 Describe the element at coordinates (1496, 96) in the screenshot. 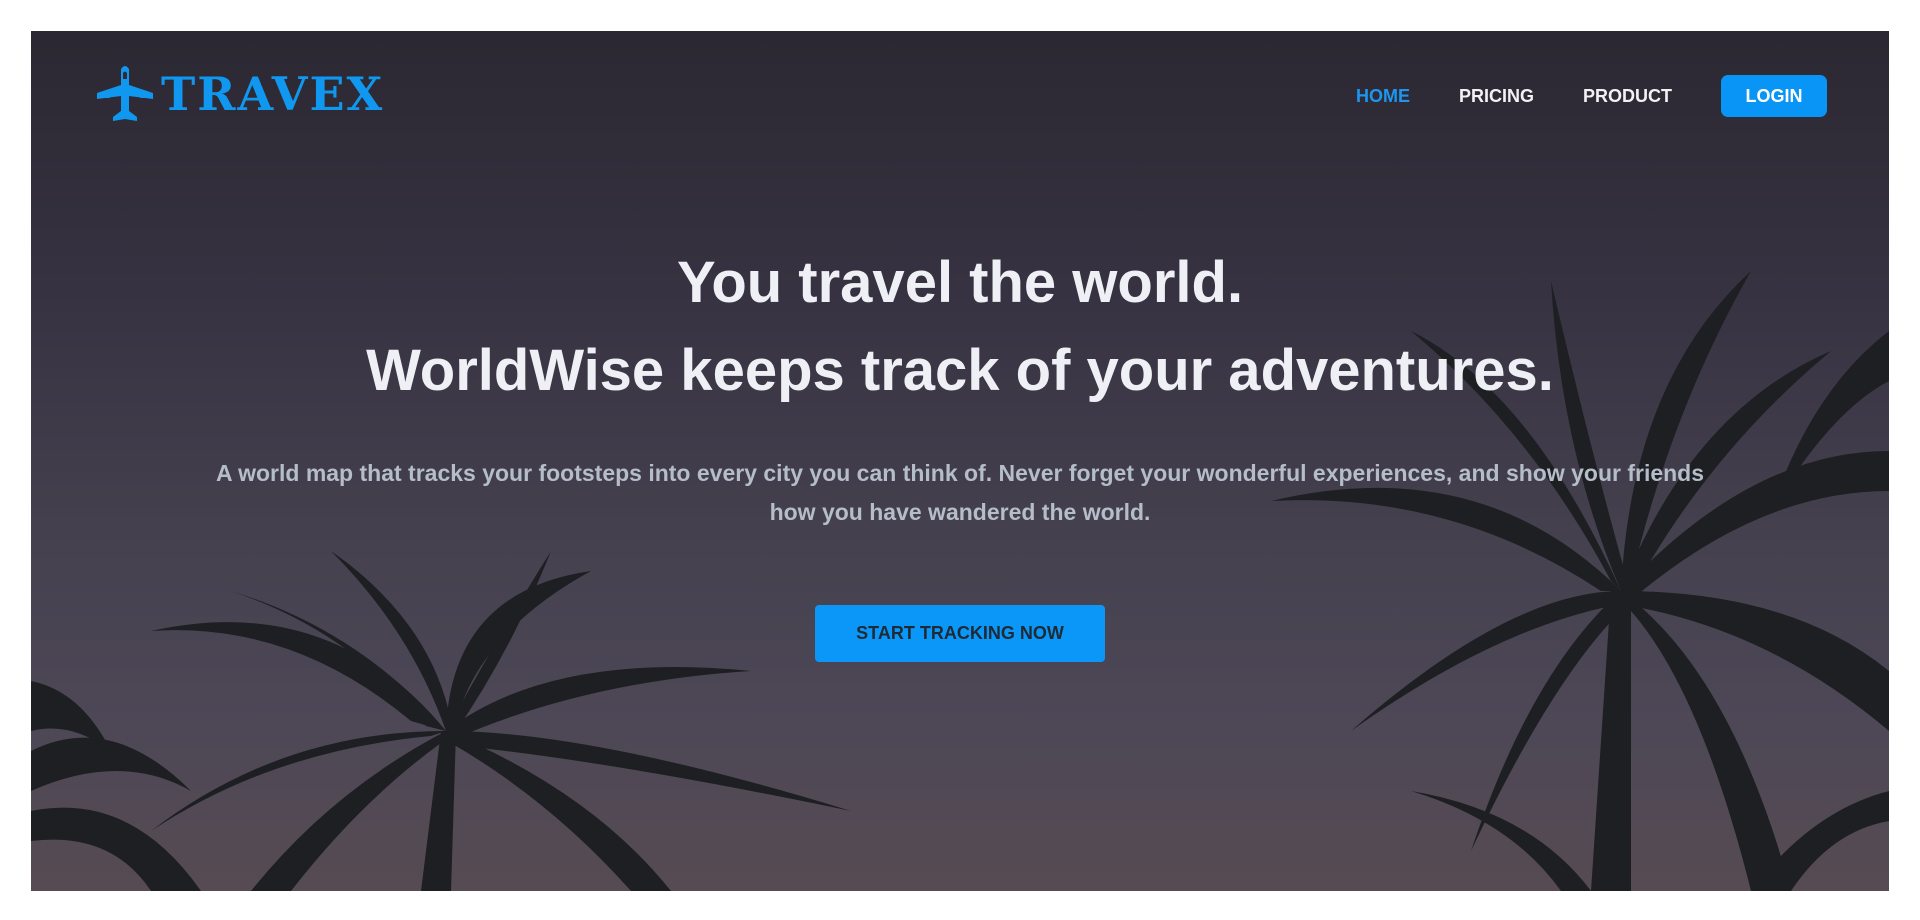

I see `nav-link-pricing: PRICING` at that location.